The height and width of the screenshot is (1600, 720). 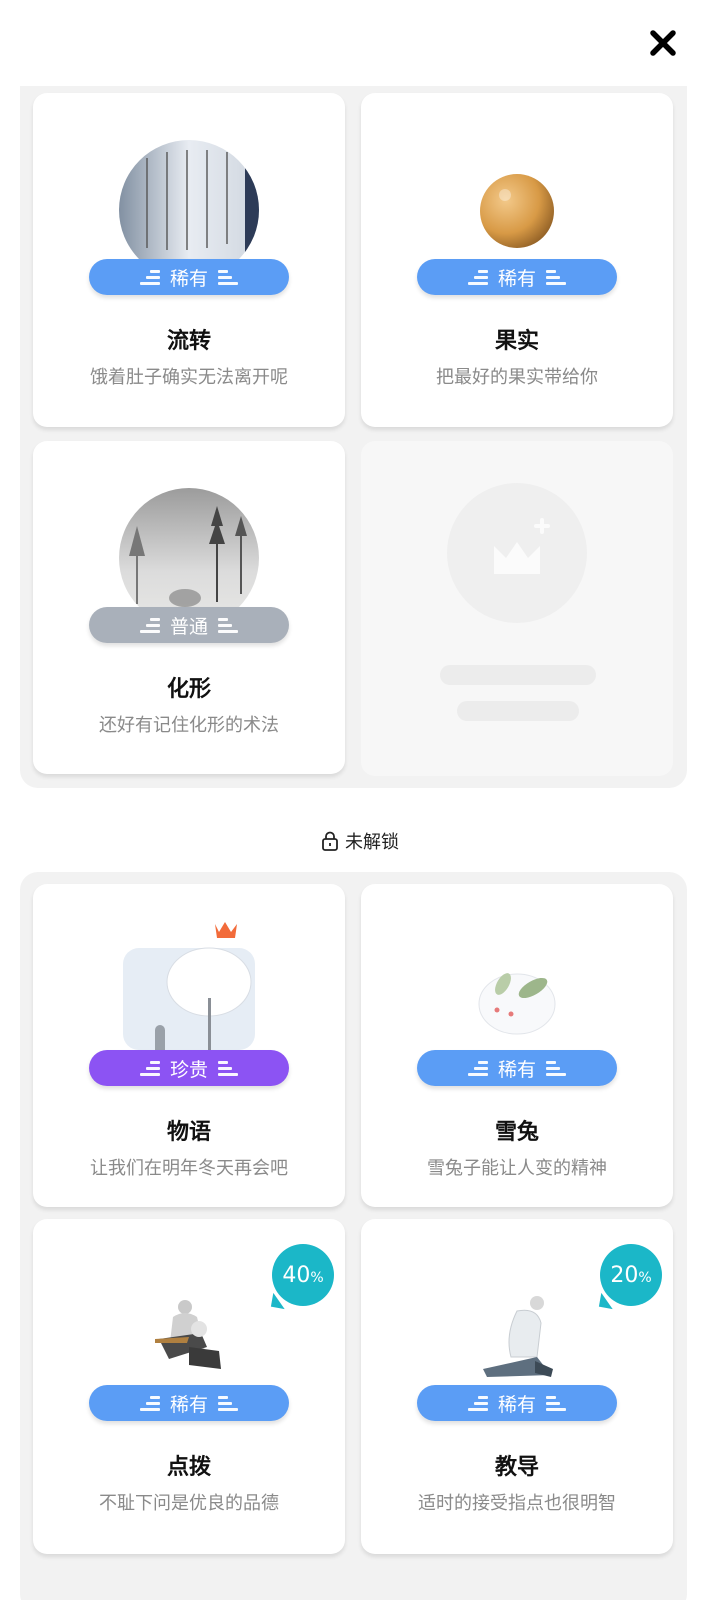 What do you see at coordinates (189, 1168) in the screenshot?
I see `card-description: 让我们在明年冬天再会吧` at bounding box center [189, 1168].